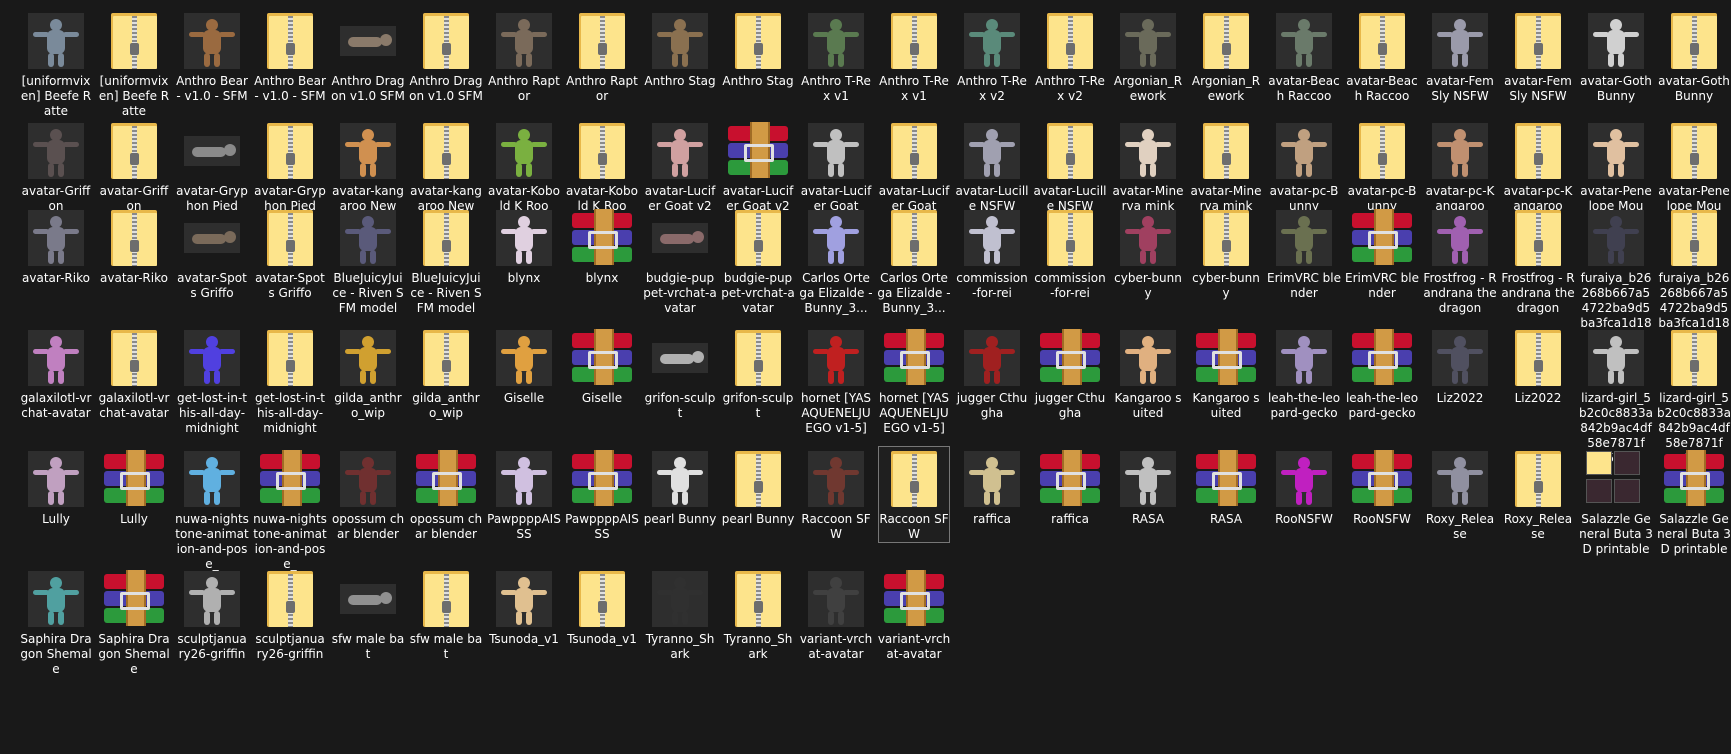  What do you see at coordinates (1070, 166) in the screenshot?
I see `file-item: avatar-Lucille NSFW` at bounding box center [1070, 166].